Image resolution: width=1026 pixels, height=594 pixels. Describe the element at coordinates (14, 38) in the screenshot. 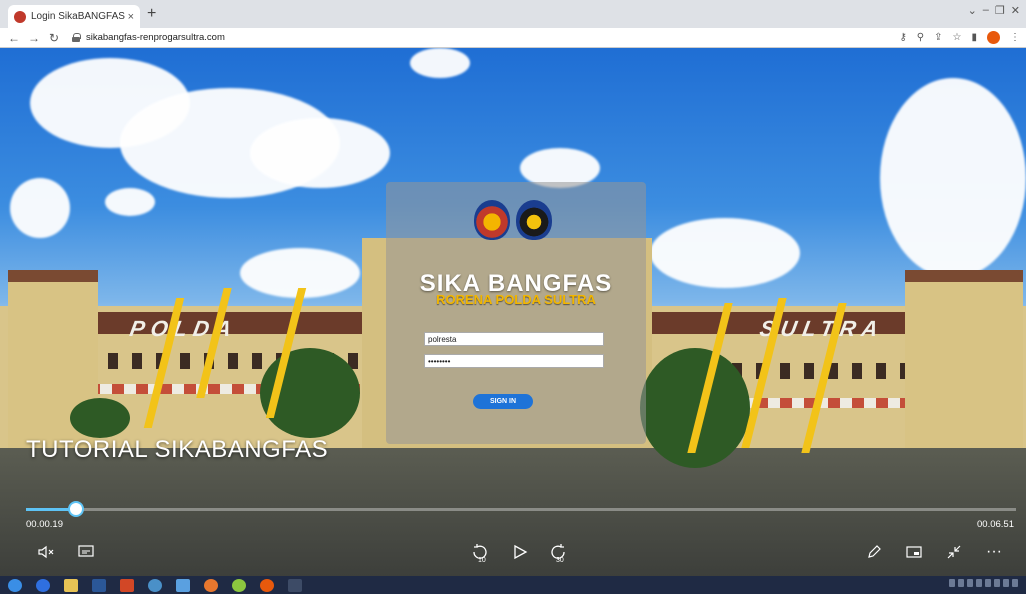

I see `back-arrow-icon: ←` at that location.